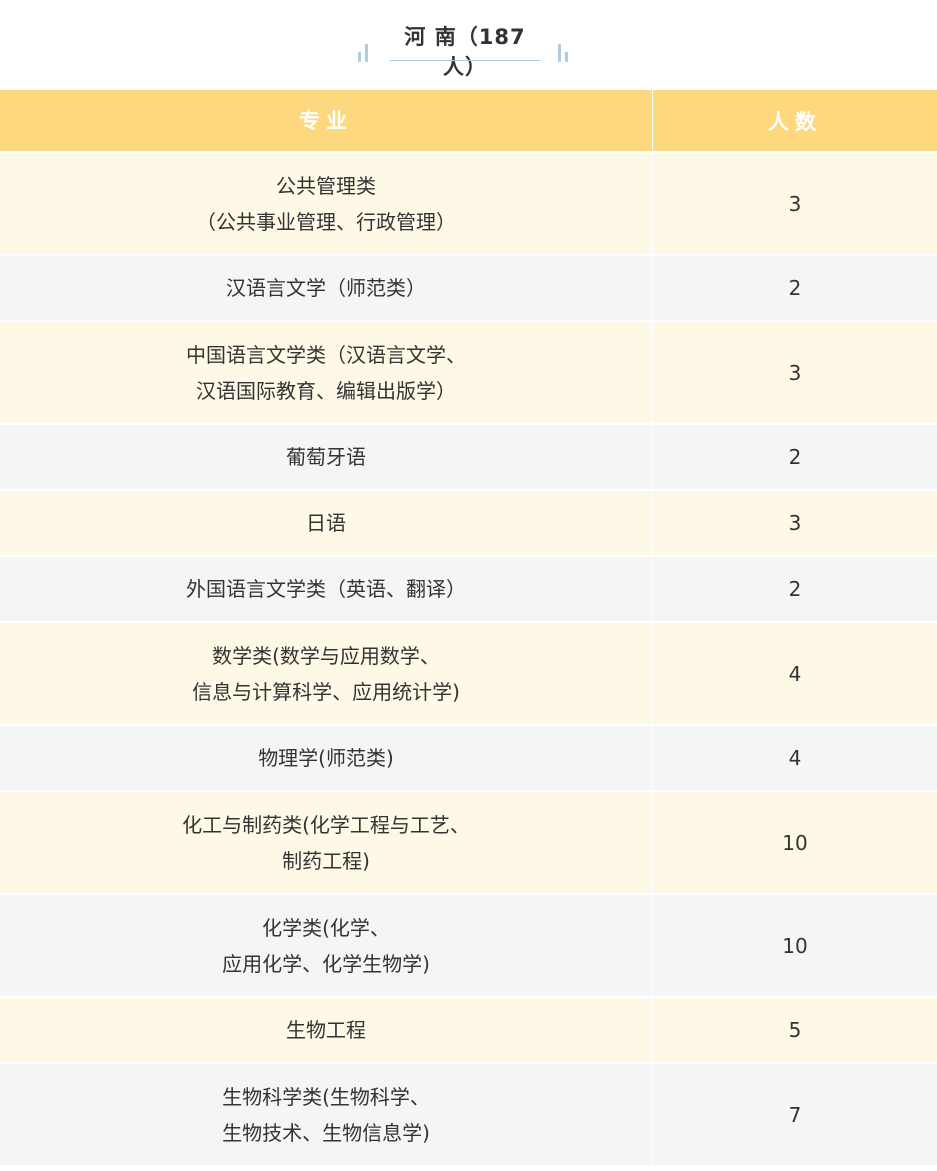  I want to click on major-cell: 汉语言文学（师范类）, so click(326, 288).